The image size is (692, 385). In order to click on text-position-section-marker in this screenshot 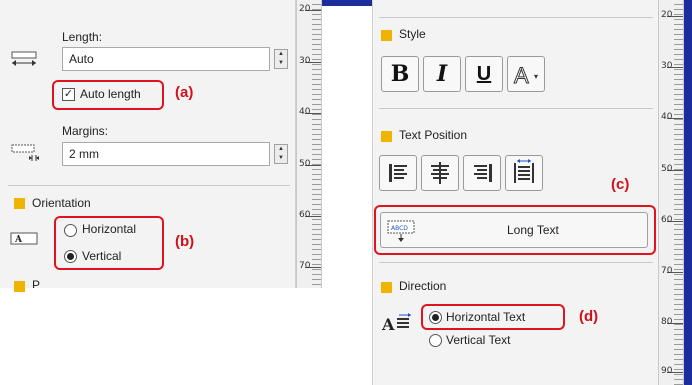, I will do `click(386, 136)`.